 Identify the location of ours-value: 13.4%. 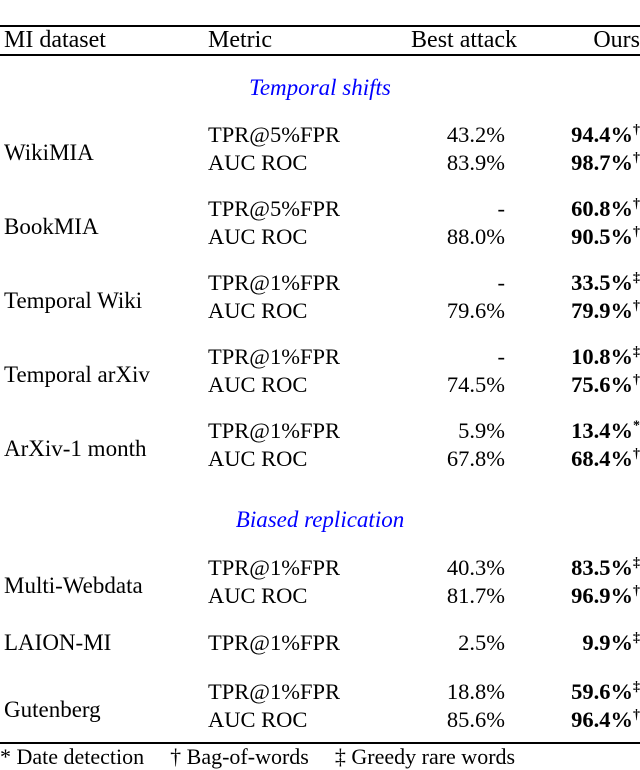
(602, 430).